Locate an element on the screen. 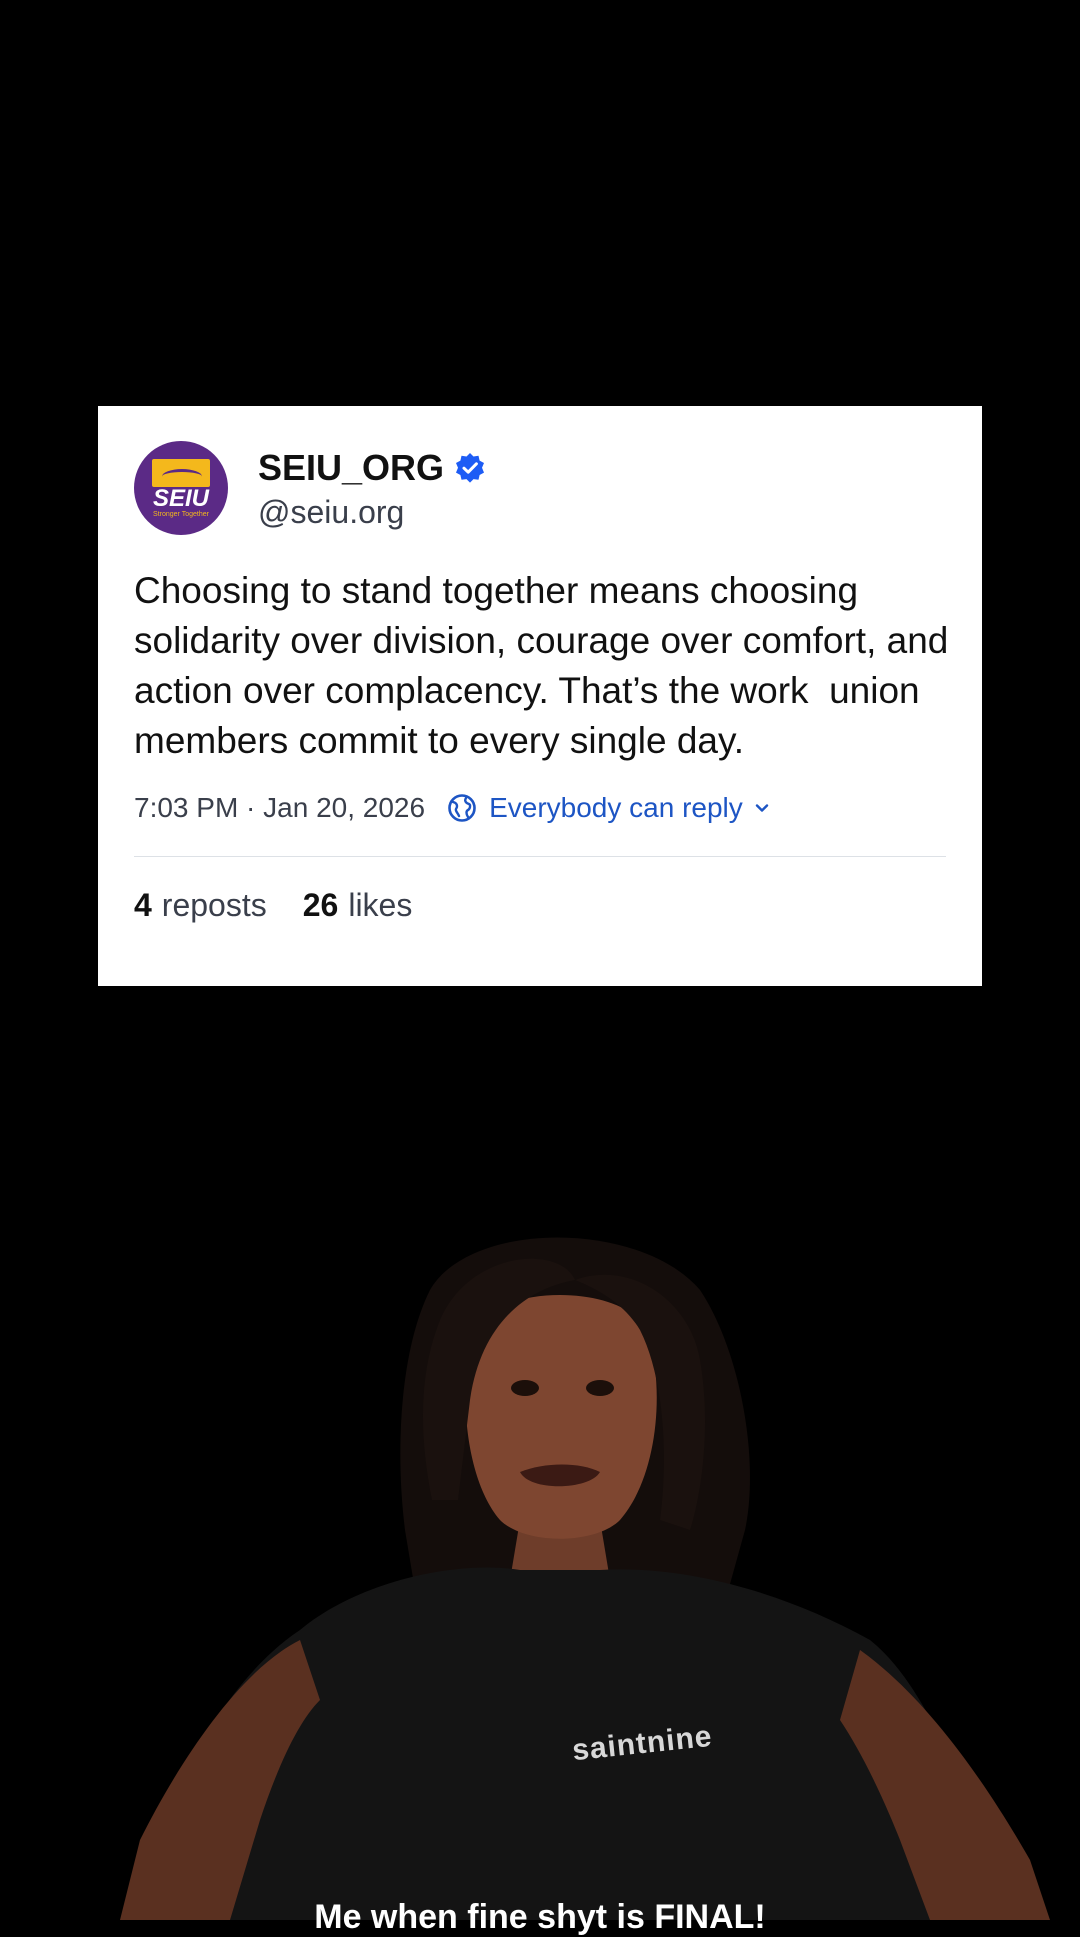 The width and height of the screenshot is (1080, 1937). stats-row: 4 reposts 26 likes is located at coordinates (540, 905).